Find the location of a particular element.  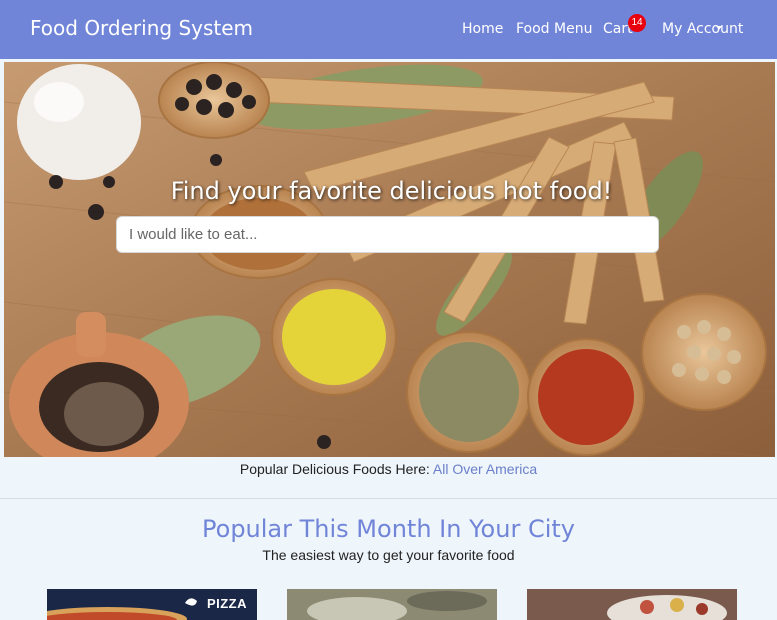

nav-my-account: My Account is located at coordinates (702, 29).